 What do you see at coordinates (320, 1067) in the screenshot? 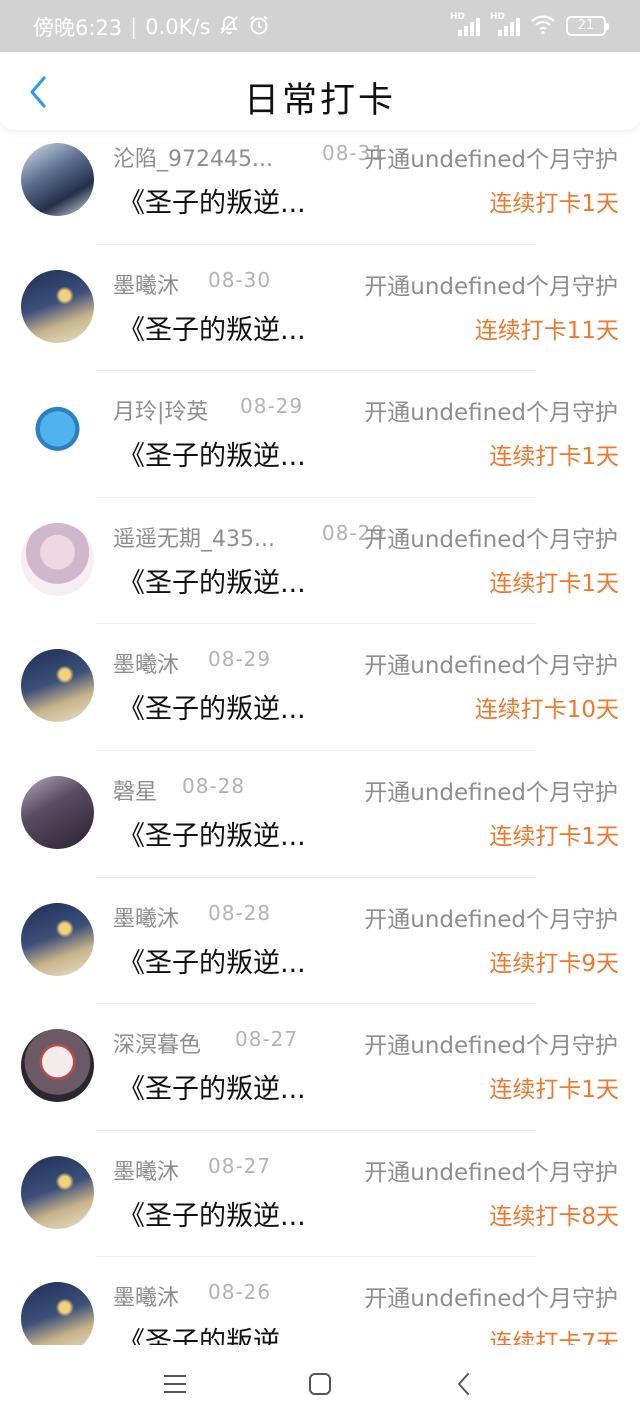
I see `checkin-row: 深溟暮色 08-27 开通undefined个月守护《圣子的叛逆... 连续打卡1天` at bounding box center [320, 1067].